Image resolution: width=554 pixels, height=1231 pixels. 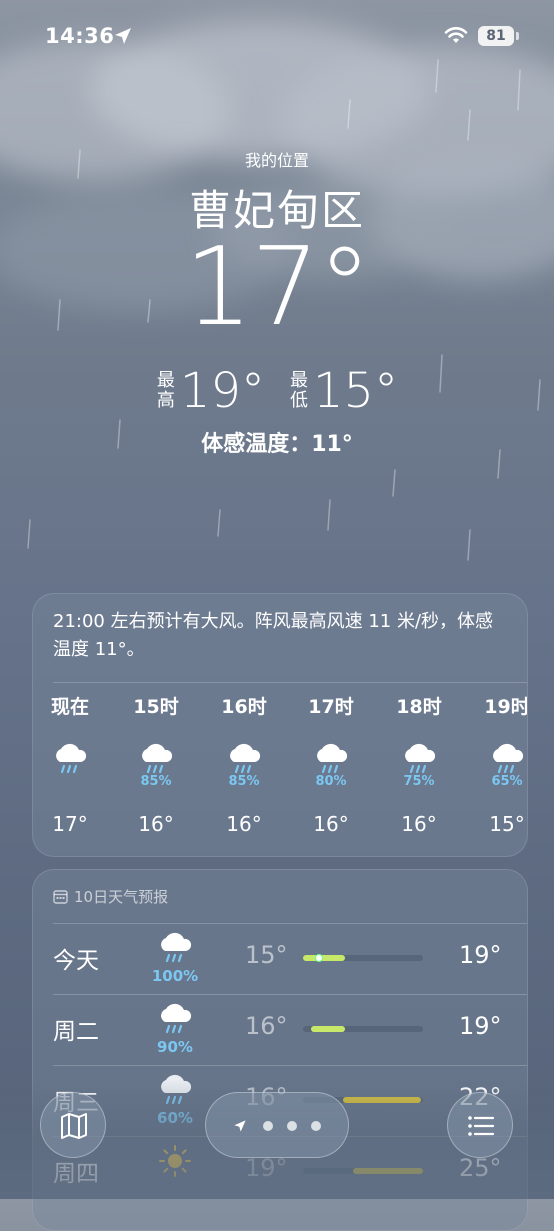 What do you see at coordinates (277, 444) in the screenshot?
I see `feels-like: 体感温度：11°` at bounding box center [277, 444].